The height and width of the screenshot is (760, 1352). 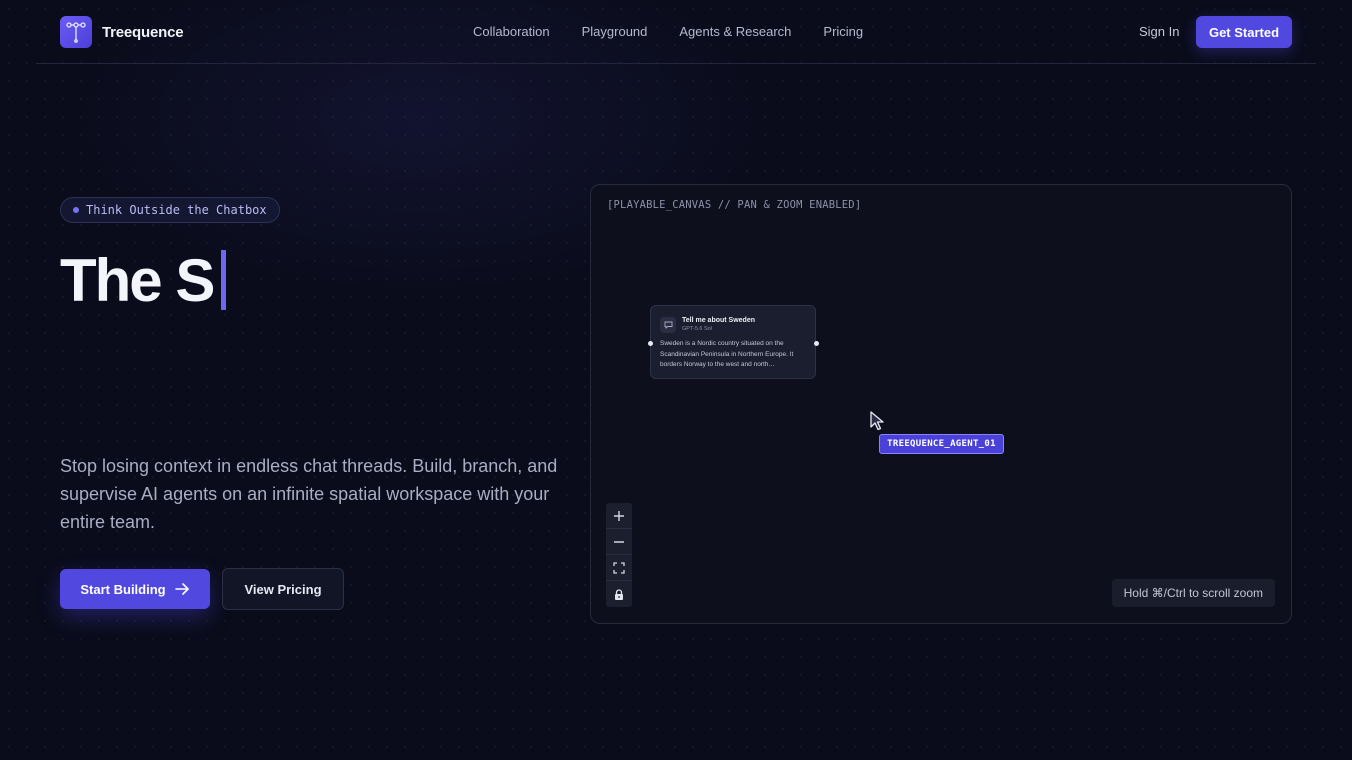 What do you see at coordinates (1193, 593) in the screenshot?
I see `zoom-hint: Hold ⌘/Ctrl to scroll zoom` at bounding box center [1193, 593].